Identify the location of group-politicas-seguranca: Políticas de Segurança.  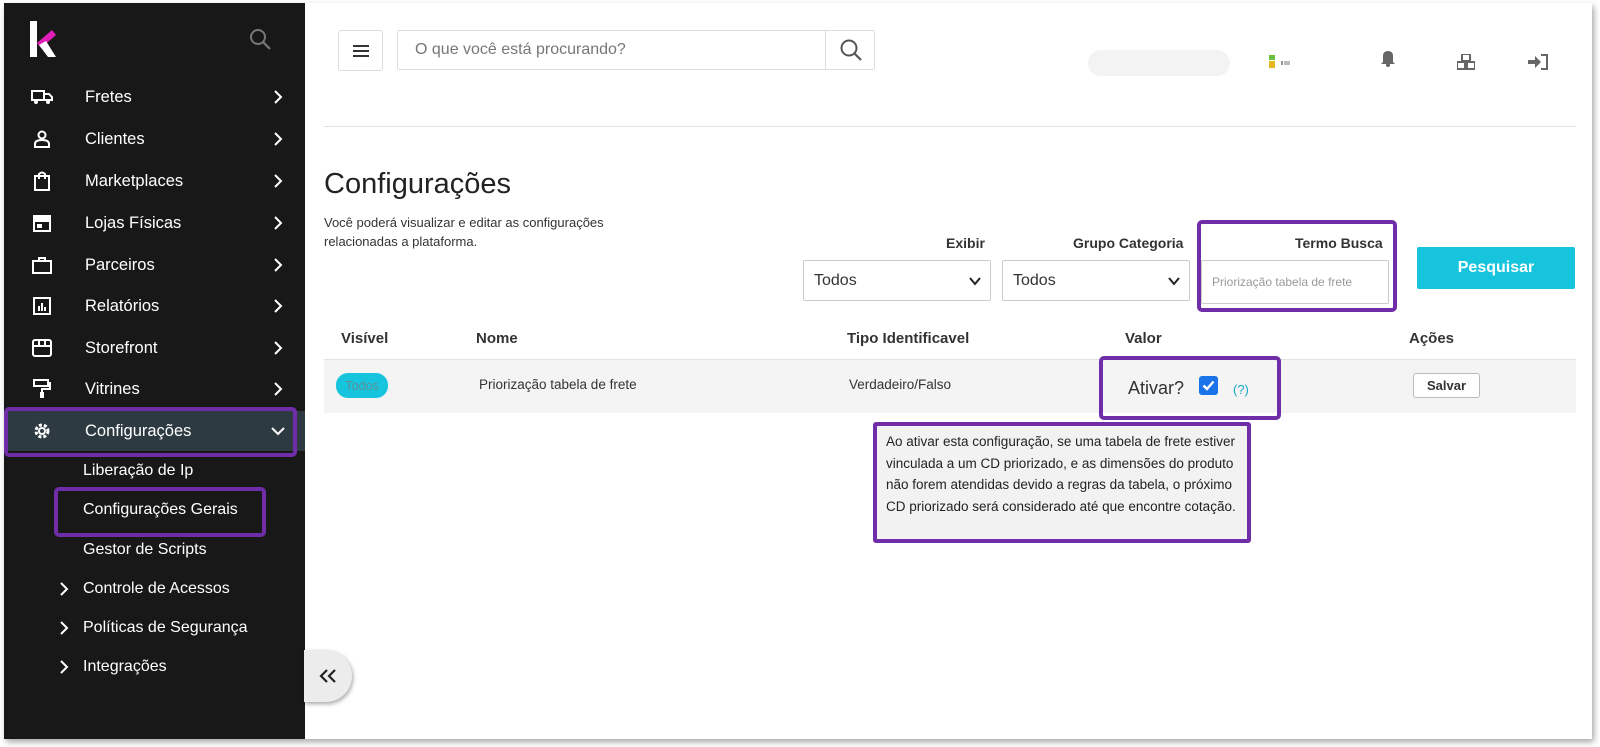
(165, 628).